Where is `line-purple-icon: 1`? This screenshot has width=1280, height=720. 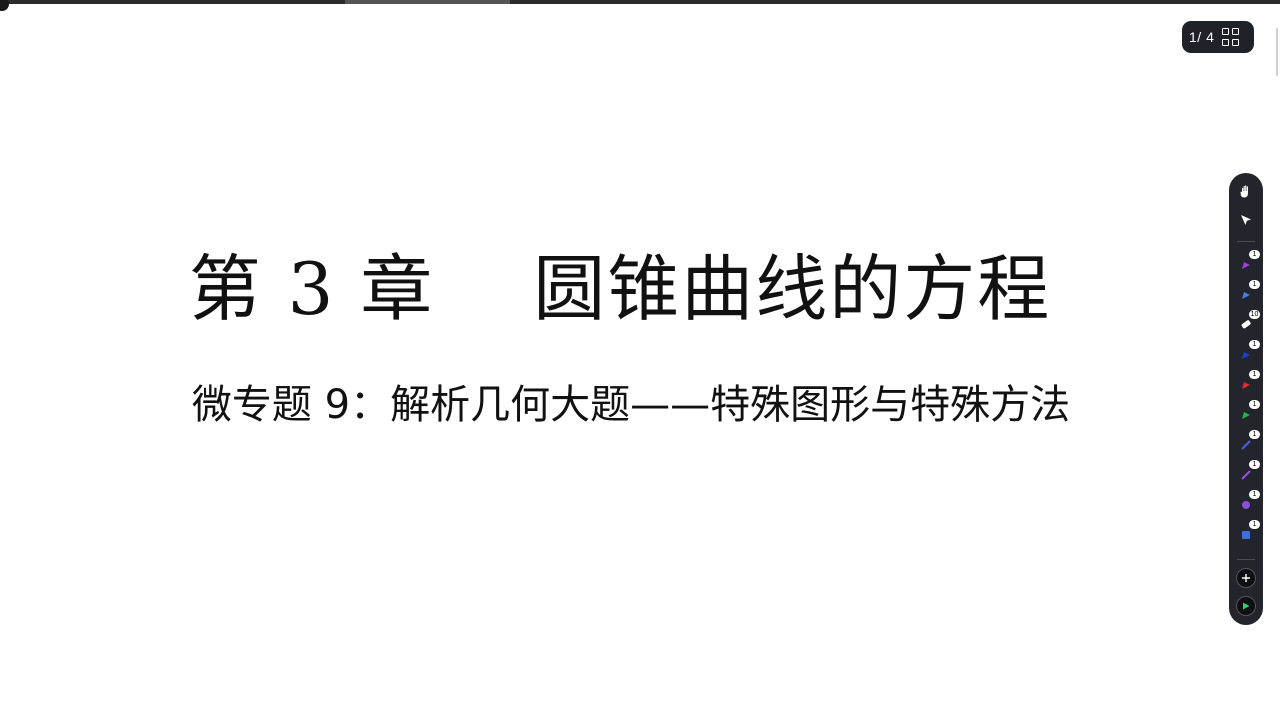
line-purple-icon: 1 is located at coordinates (1247, 473).